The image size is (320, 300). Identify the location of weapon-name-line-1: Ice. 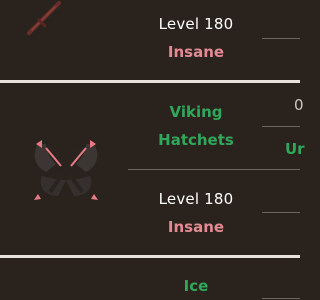
(196, 286).